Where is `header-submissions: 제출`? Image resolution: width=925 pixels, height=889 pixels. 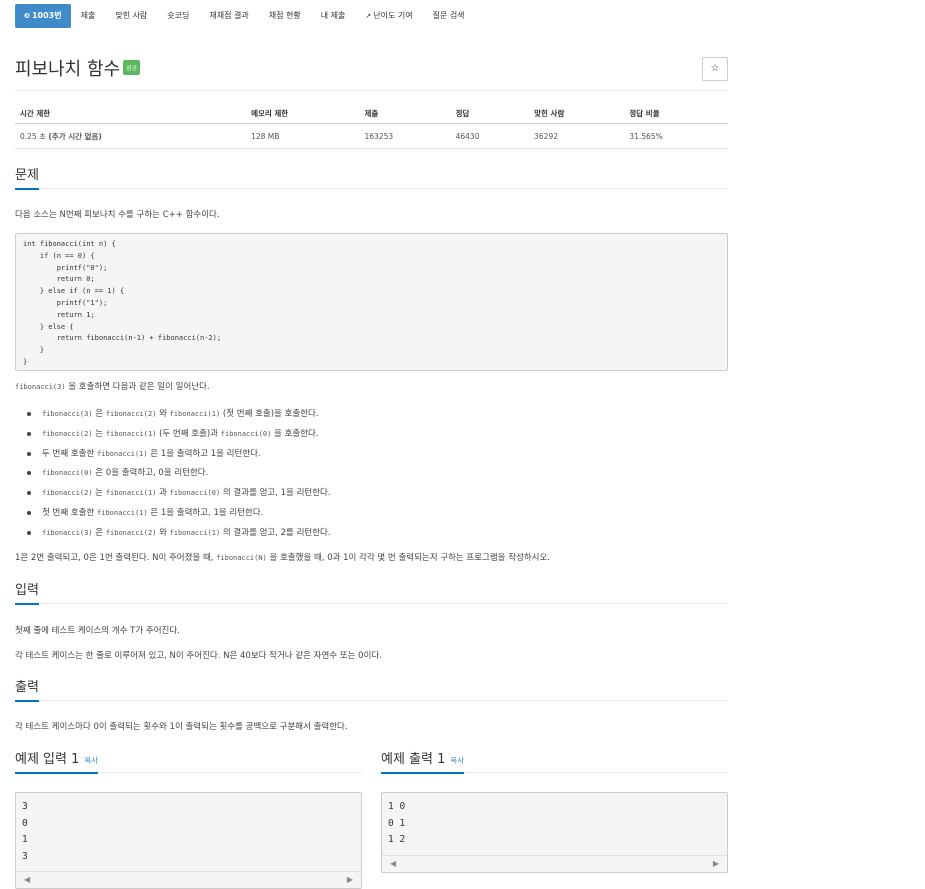
header-submissions: 제출 is located at coordinates (405, 114).